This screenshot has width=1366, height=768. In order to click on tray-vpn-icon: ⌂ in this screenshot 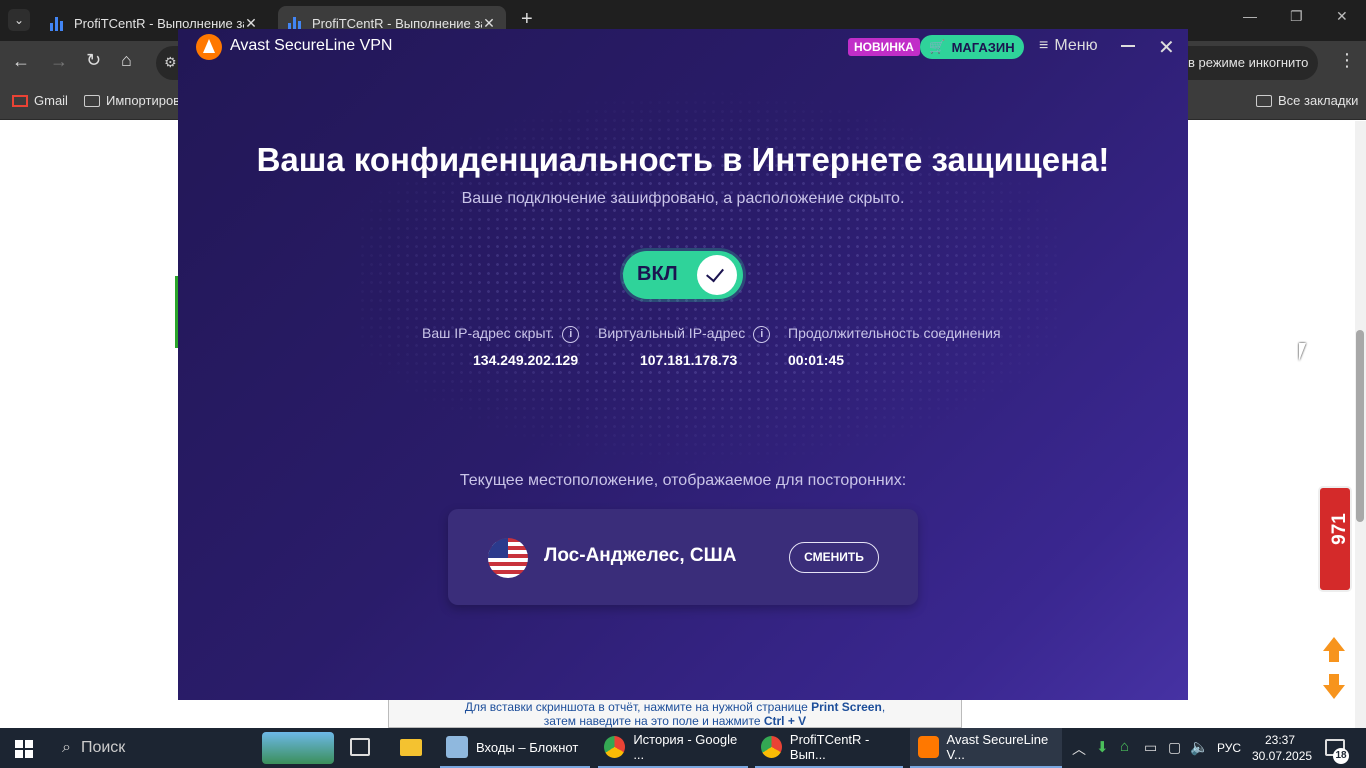, I will do `click(1124, 746)`.